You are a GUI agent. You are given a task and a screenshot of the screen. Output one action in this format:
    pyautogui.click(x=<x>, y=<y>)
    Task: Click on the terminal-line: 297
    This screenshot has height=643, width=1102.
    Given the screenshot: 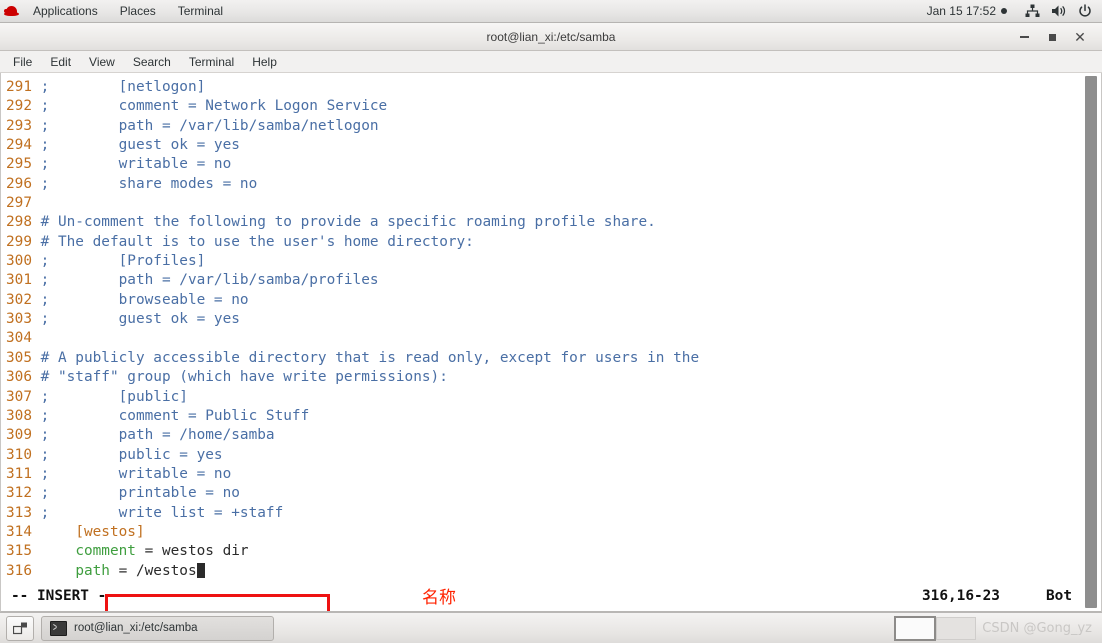 What is the action you would take?
    pyautogui.click(x=542, y=203)
    